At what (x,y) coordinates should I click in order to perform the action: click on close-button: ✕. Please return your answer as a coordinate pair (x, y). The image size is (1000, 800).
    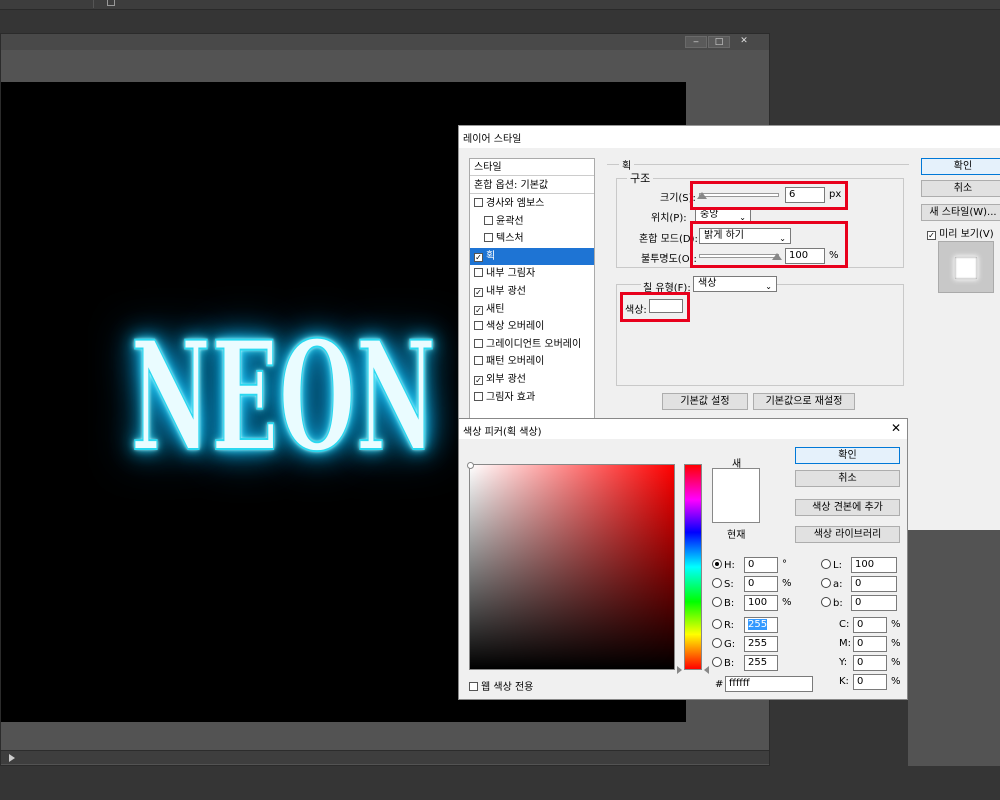
    Looking at the image, I should click on (744, 42).